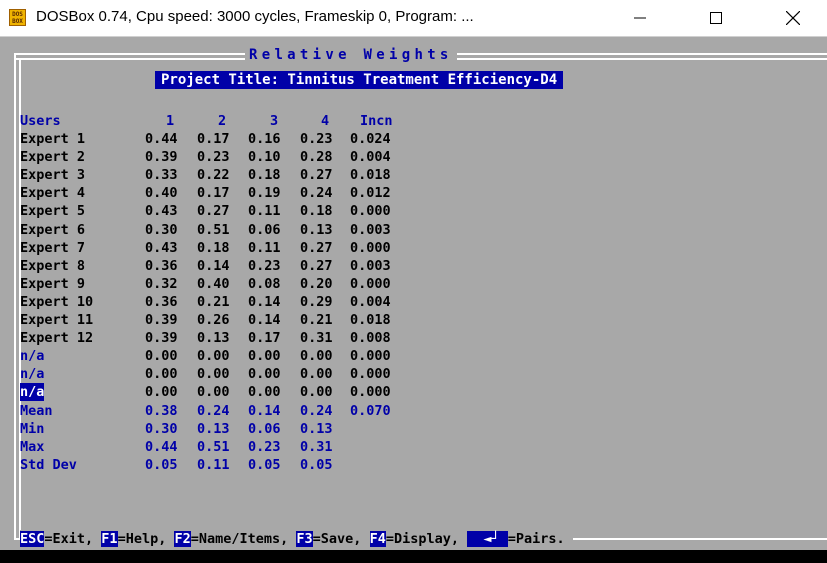 The height and width of the screenshot is (563, 827). I want to click on cell-col-2: 0.18, so click(213, 247).